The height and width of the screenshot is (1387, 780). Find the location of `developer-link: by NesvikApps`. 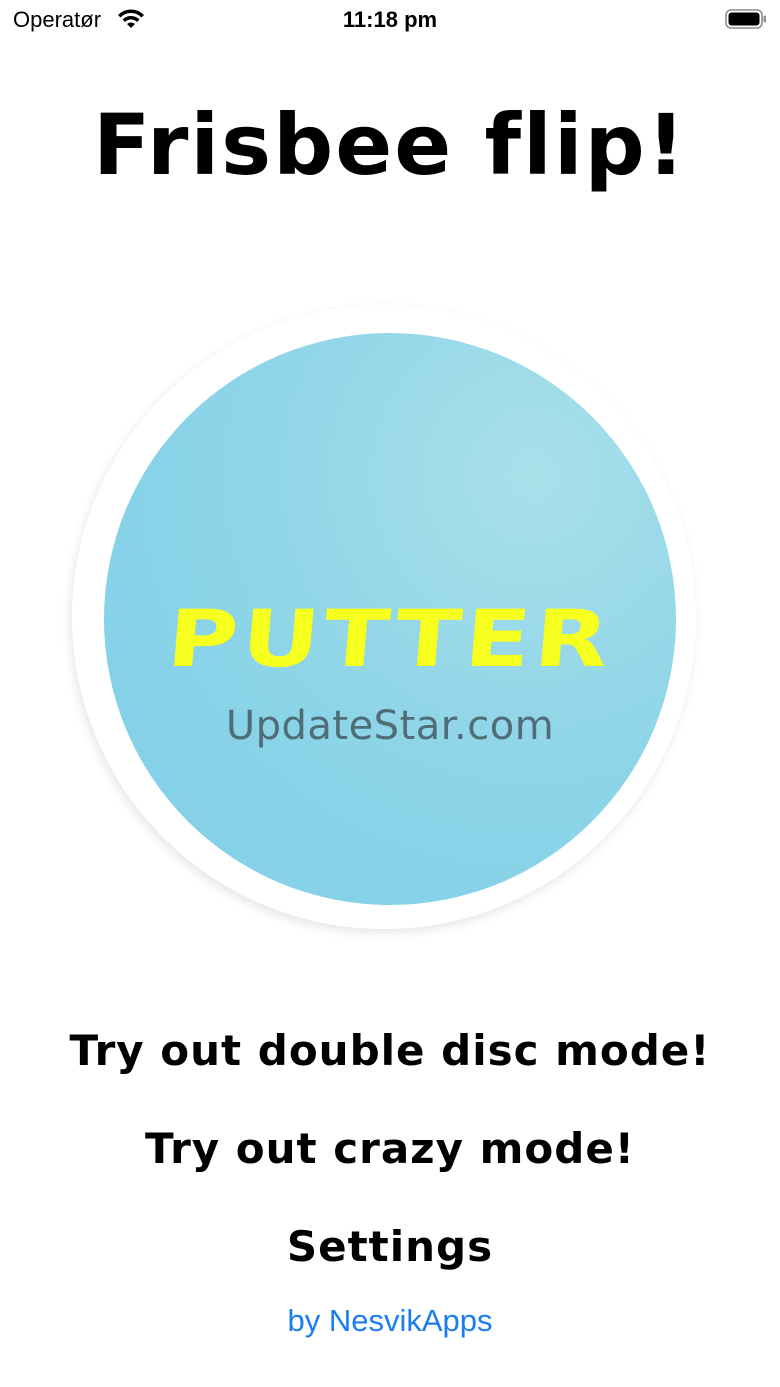

developer-link: by NesvikApps is located at coordinates (390, 1321).